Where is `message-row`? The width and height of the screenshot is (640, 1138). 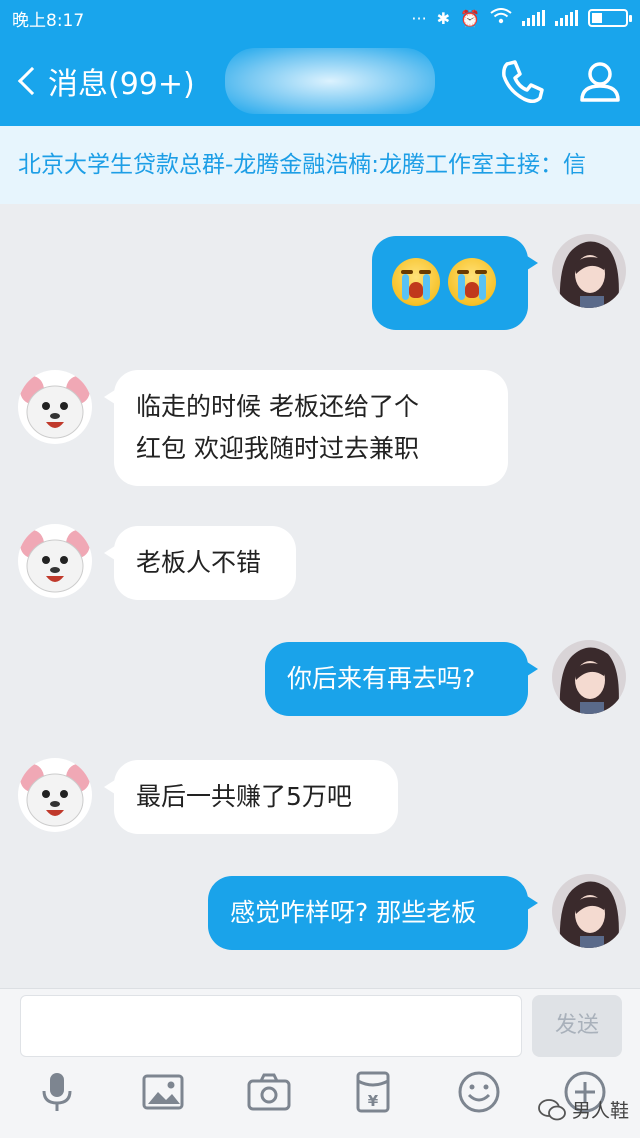
message-row is located at coordinates (320, 282).